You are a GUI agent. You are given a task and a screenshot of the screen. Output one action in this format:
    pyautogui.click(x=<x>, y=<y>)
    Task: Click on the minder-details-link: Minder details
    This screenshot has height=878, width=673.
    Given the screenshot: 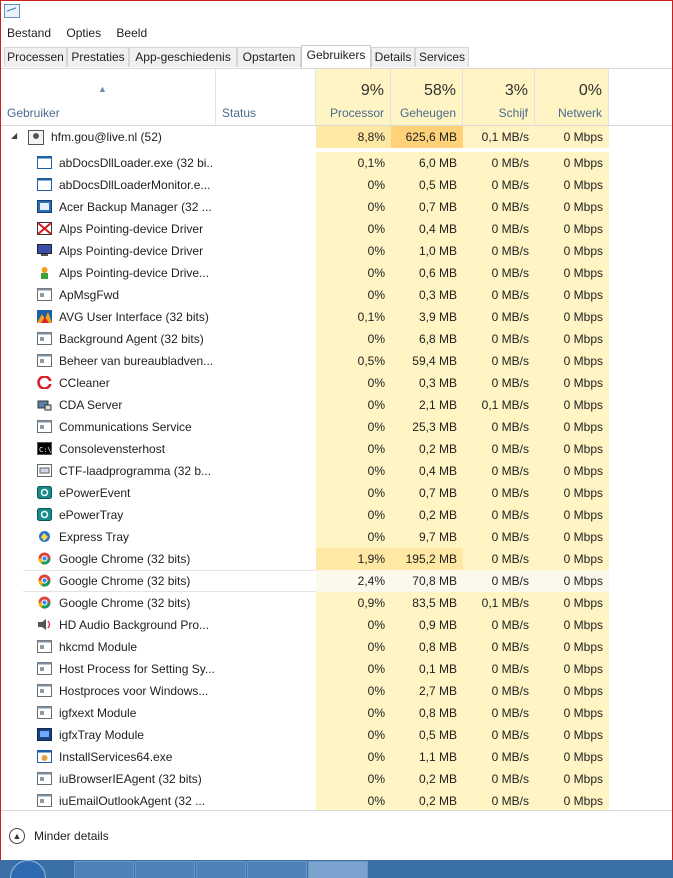 What is the action you would take?
    pyautogui.click(x=71, y=836)
    